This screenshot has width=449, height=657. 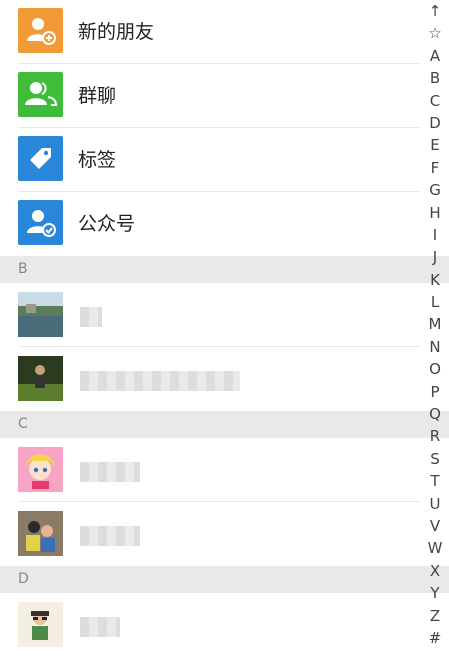 What do you see at coordinates (435, 78) in the screenshot?
I see `index-letter: B` at bounding box center [435, 78].